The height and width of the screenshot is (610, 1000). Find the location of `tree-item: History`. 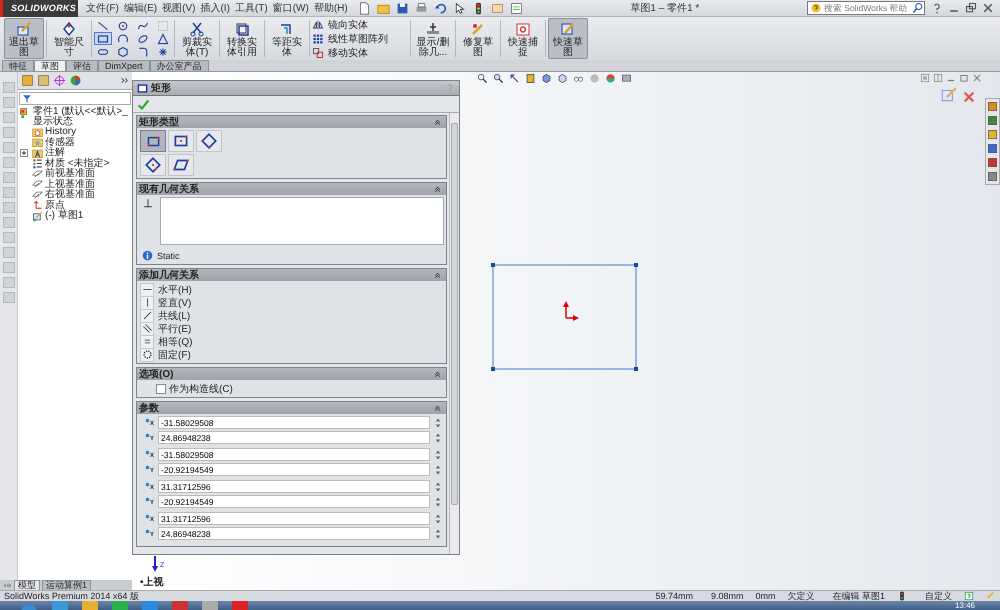

tree-item: History is located at coordinates (60, 132).